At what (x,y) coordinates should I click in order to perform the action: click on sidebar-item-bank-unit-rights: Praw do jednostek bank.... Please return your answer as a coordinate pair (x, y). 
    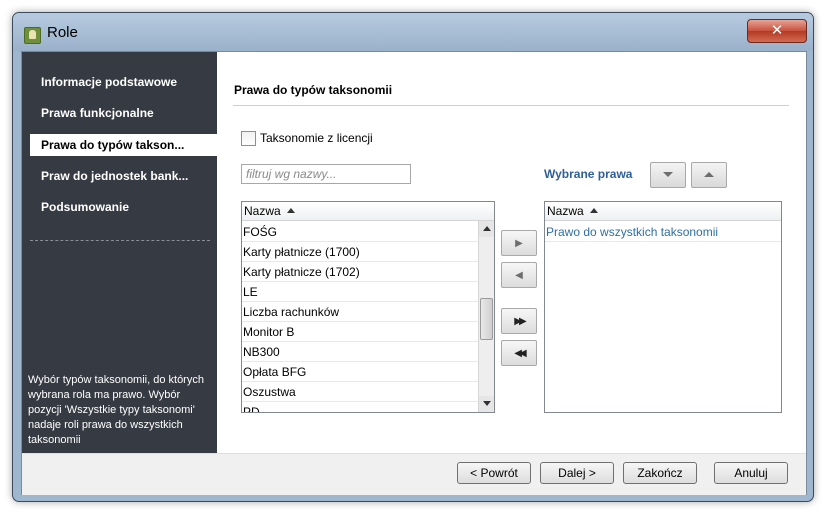
    Looking at the image, I should click on (119, 176).